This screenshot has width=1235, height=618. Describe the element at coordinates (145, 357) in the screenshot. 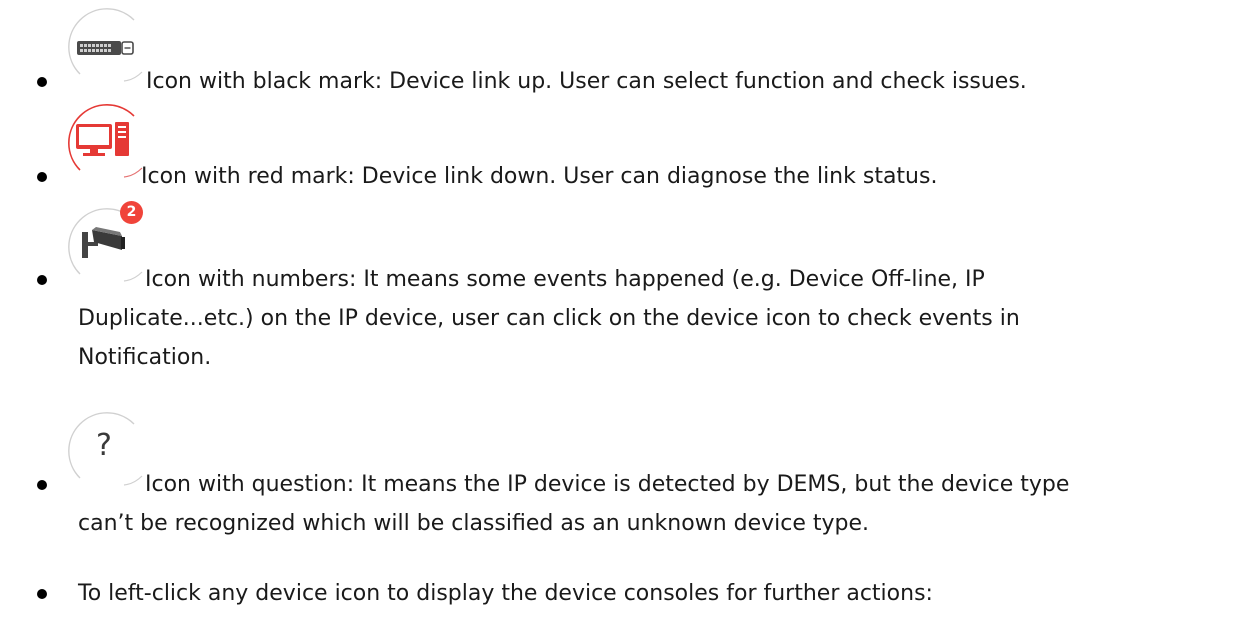

I see `item-text-continued: Notification.` at that location.